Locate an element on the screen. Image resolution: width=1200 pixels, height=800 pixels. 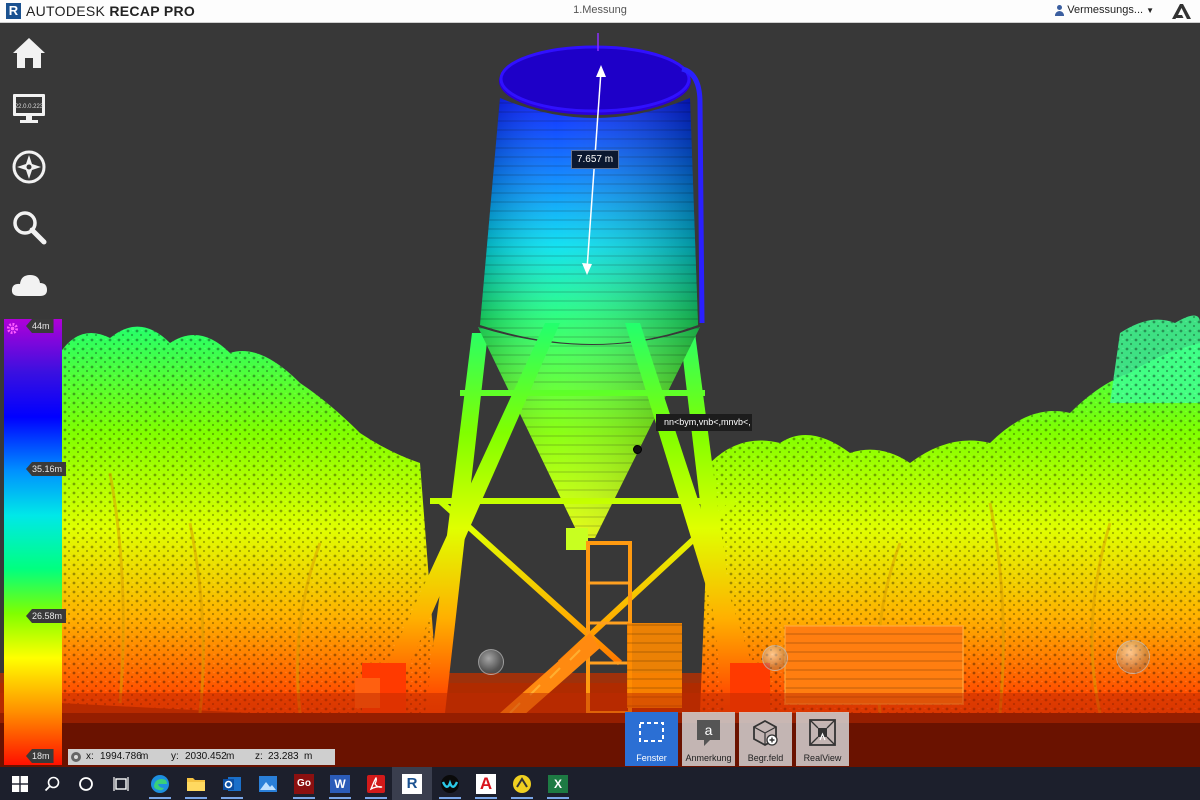
chevron-down-icon: ▼ is located at coordinates (1150, 10).